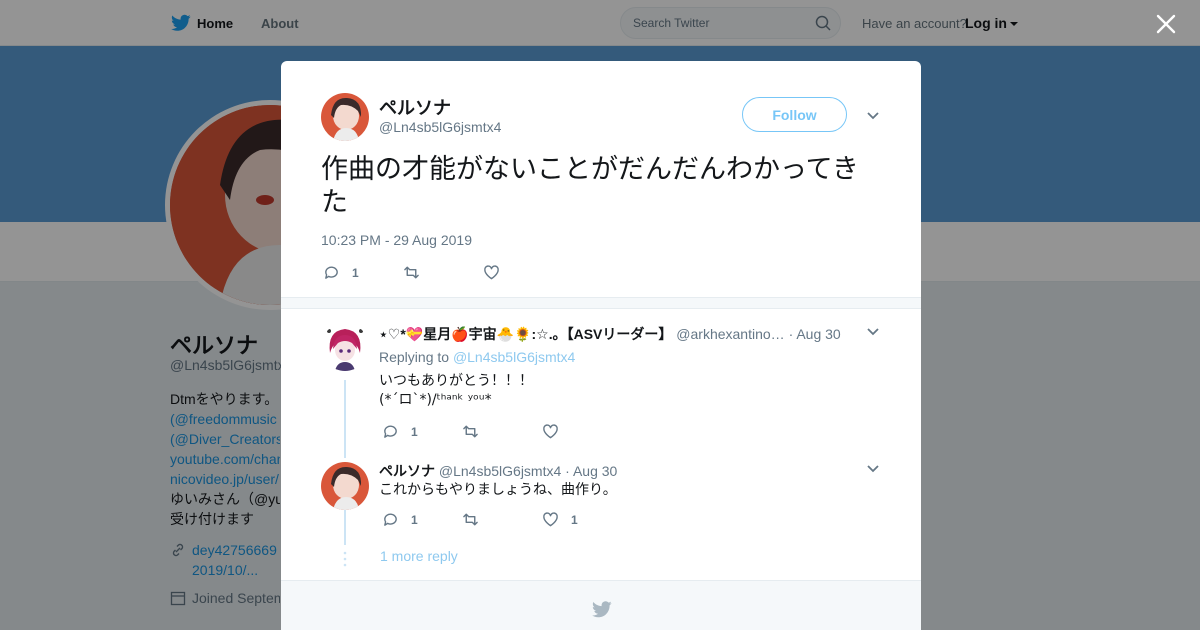  Describe the element at coordinates (415, 107) in the screenshot. I see `tweet-author-name: ペルソナ` at that location.